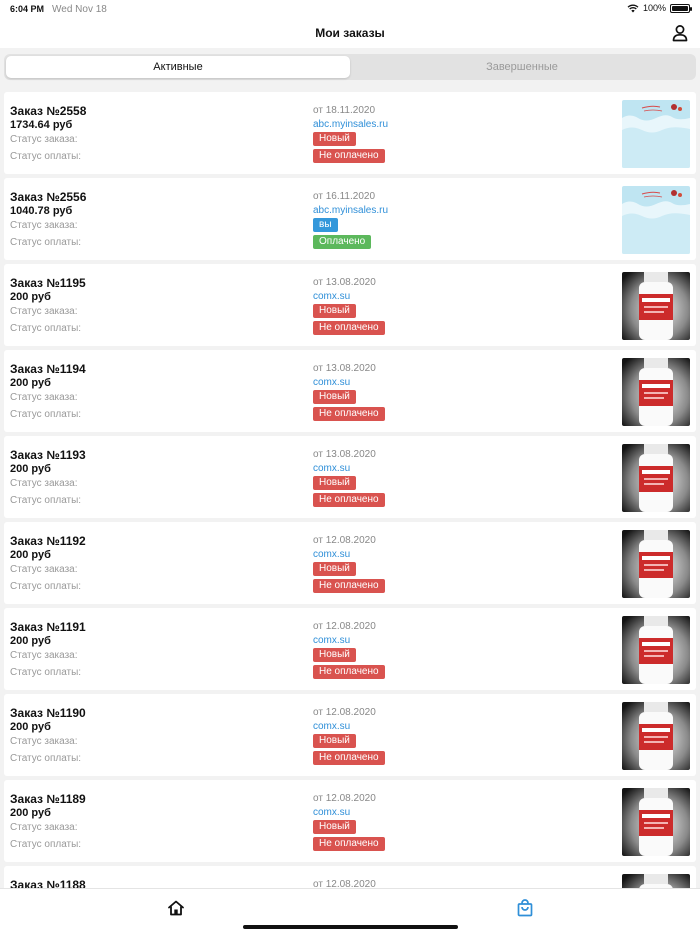 The image size is (700, 934). Describe the element at coordinates (350, 9) in the screenshot. I see `status-bar: 6:04 PM Wed Nov 18 100%` at that location.